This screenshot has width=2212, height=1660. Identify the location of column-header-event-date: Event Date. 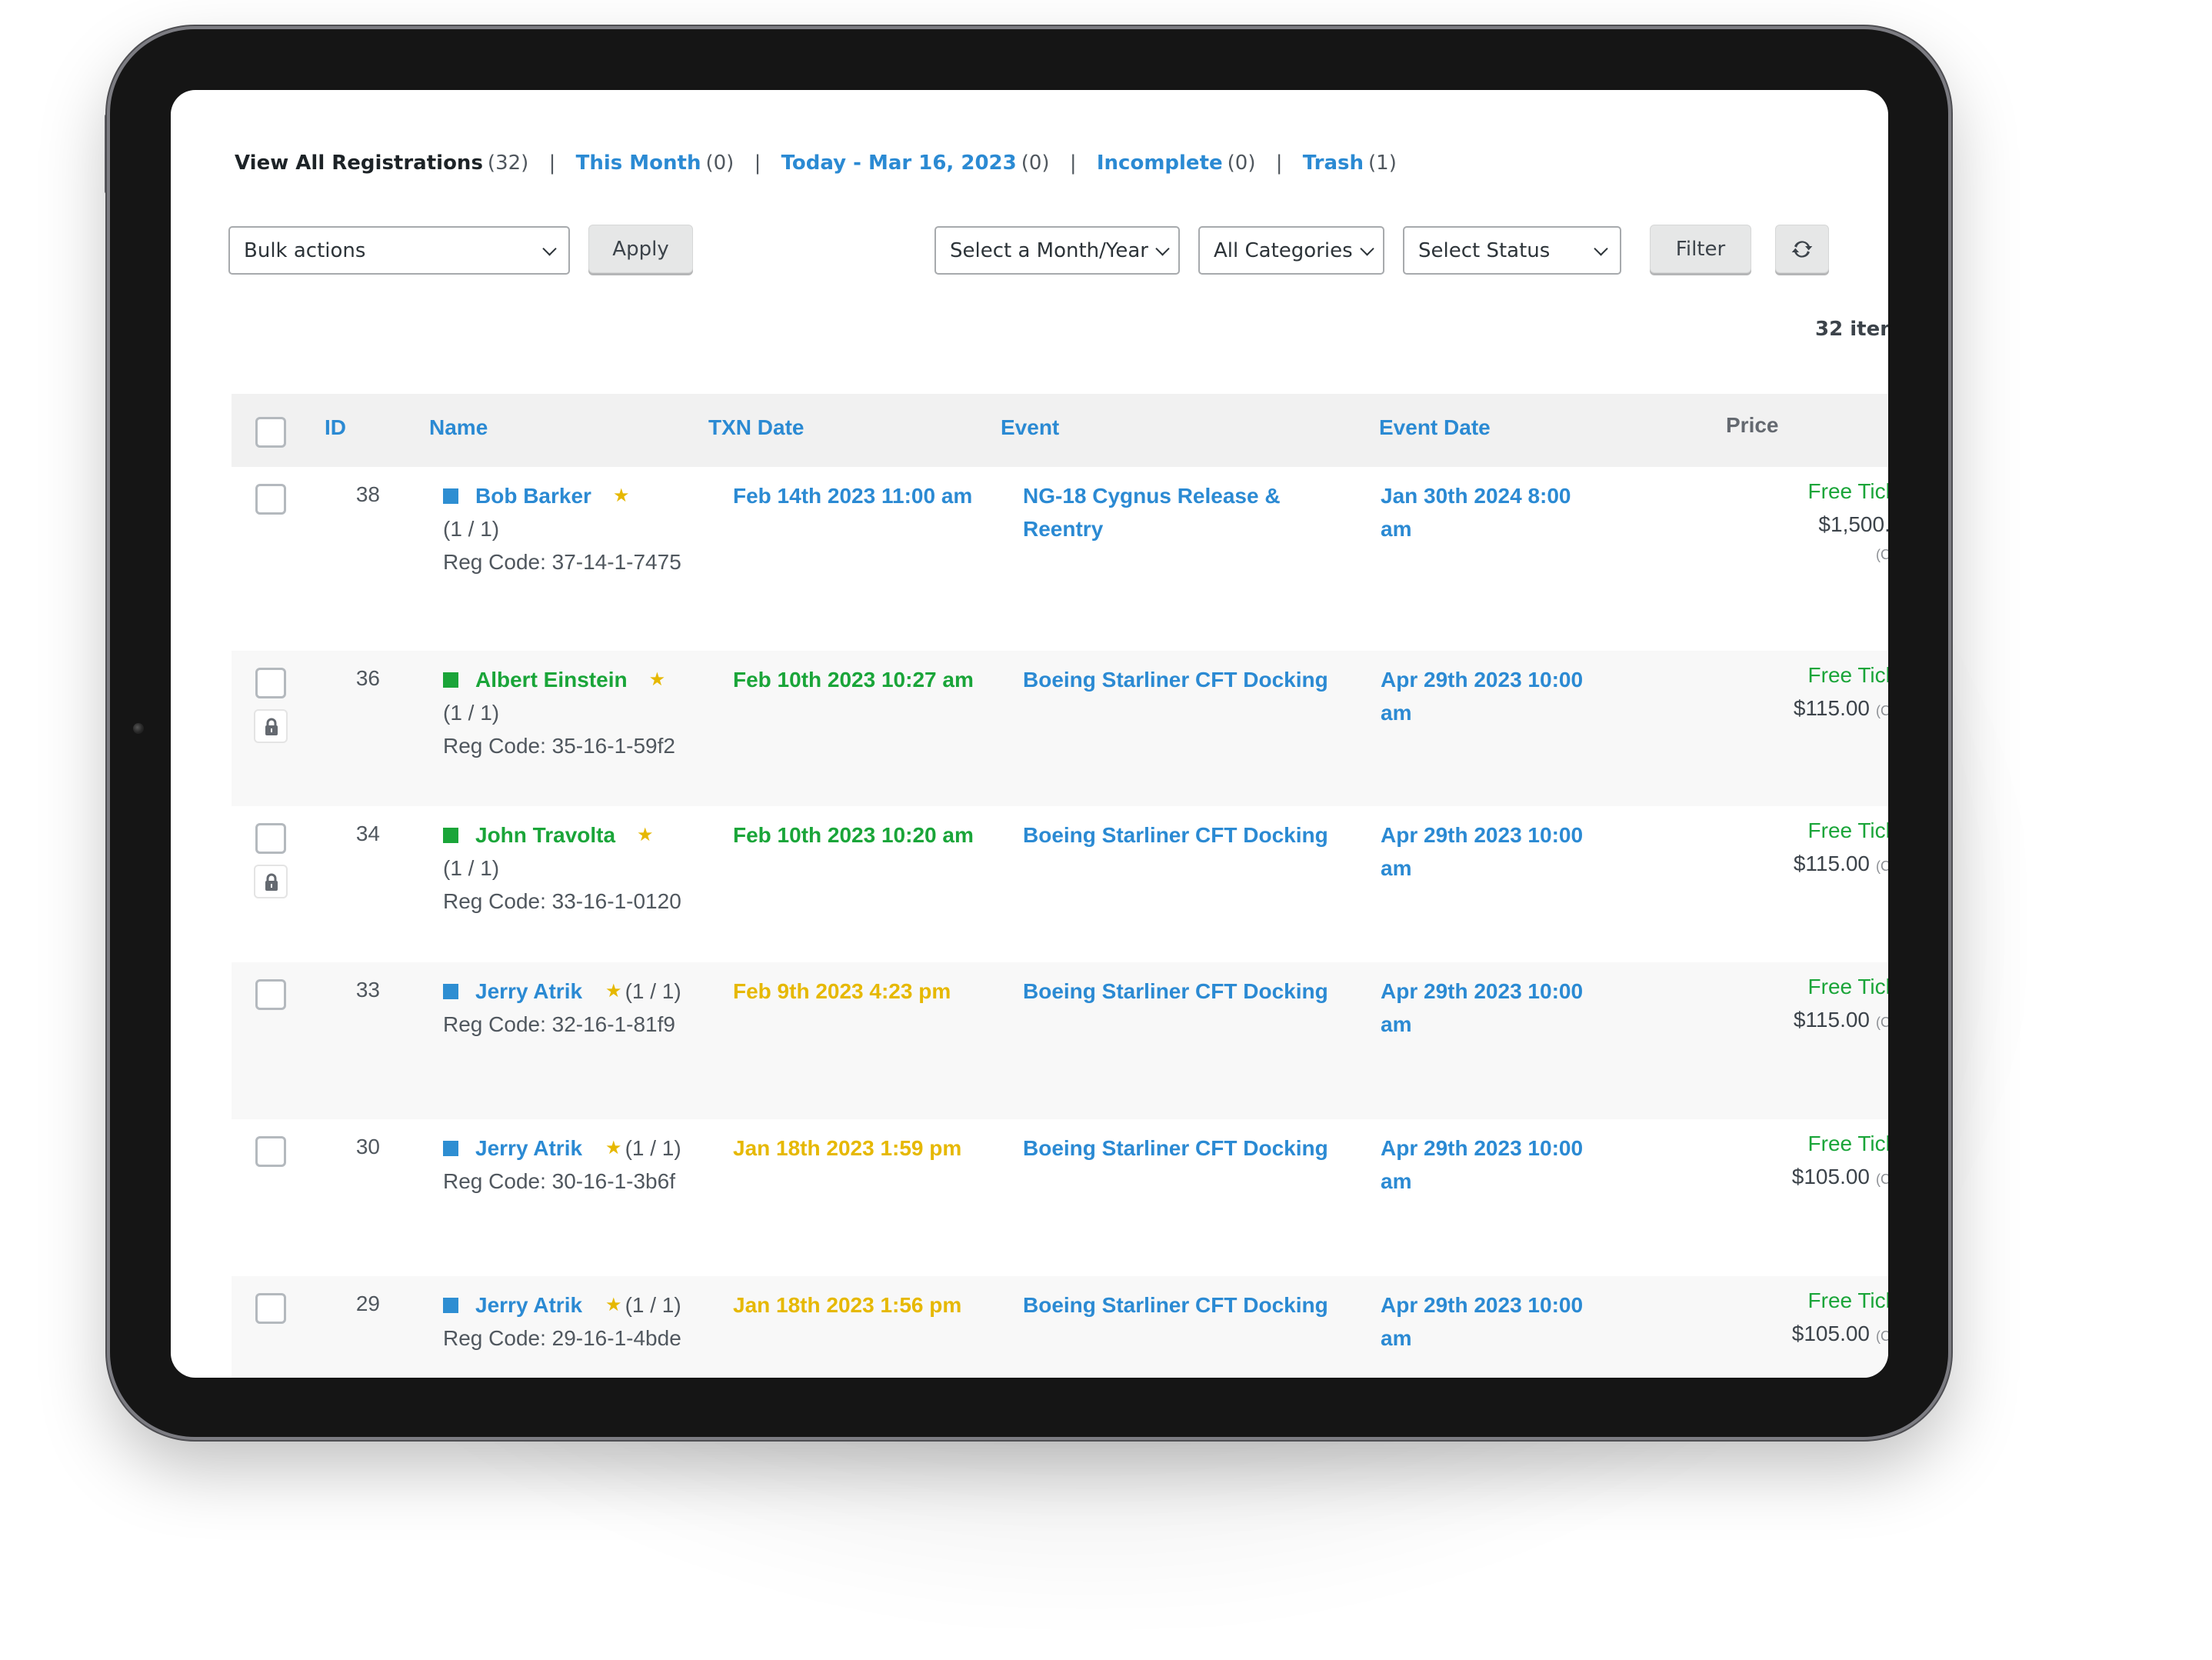
(1435, 427).